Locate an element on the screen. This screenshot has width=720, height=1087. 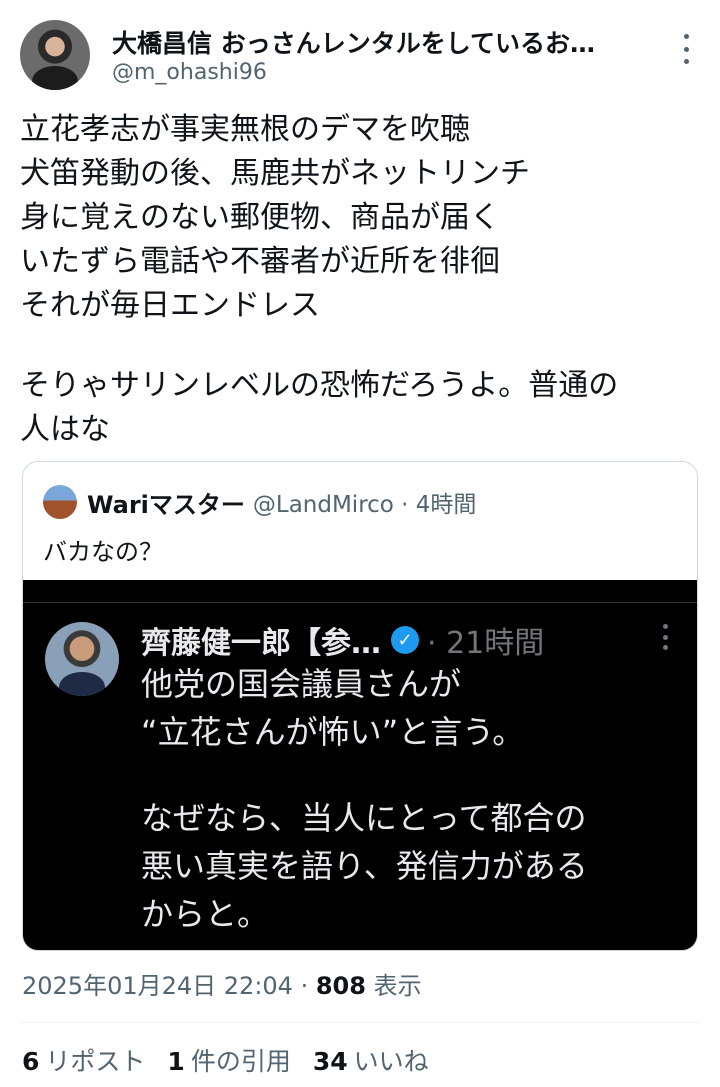
inner-tweet-time: · 21時間 is located at coordinates (486, 643).